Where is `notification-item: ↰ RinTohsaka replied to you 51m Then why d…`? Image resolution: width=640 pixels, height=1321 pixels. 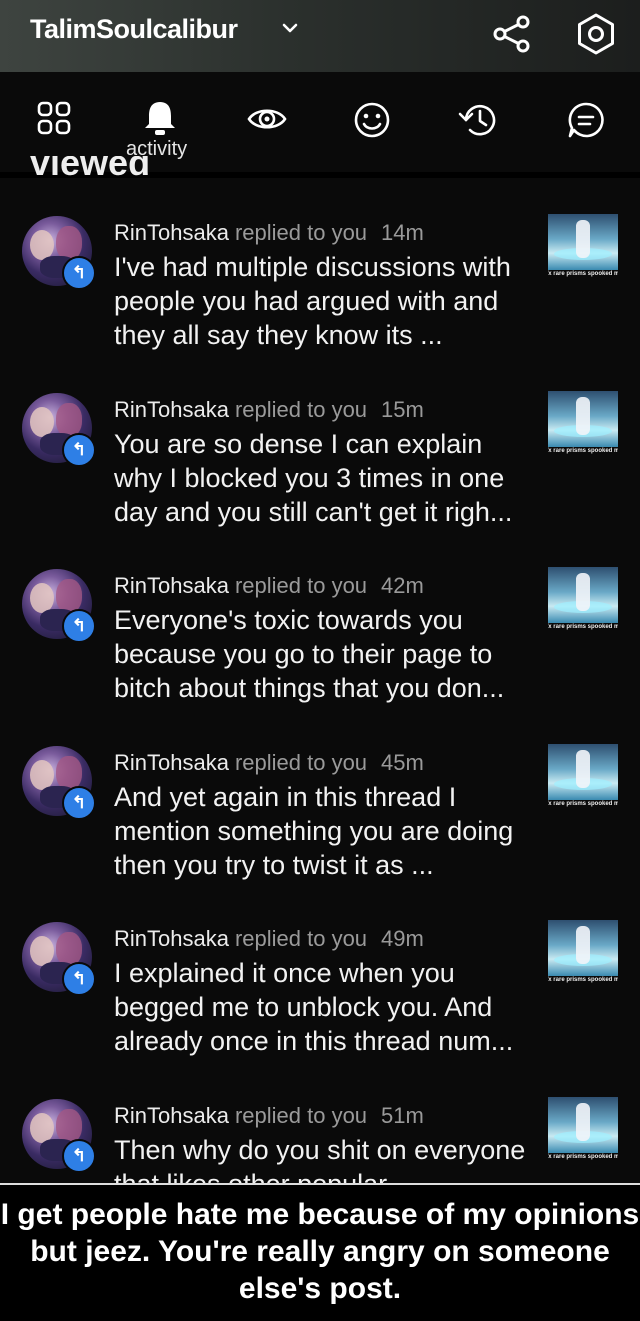 notification-item: ↰ RinTohsaka replied to you 51m Then why d… is located at coordinates (320, 1122).